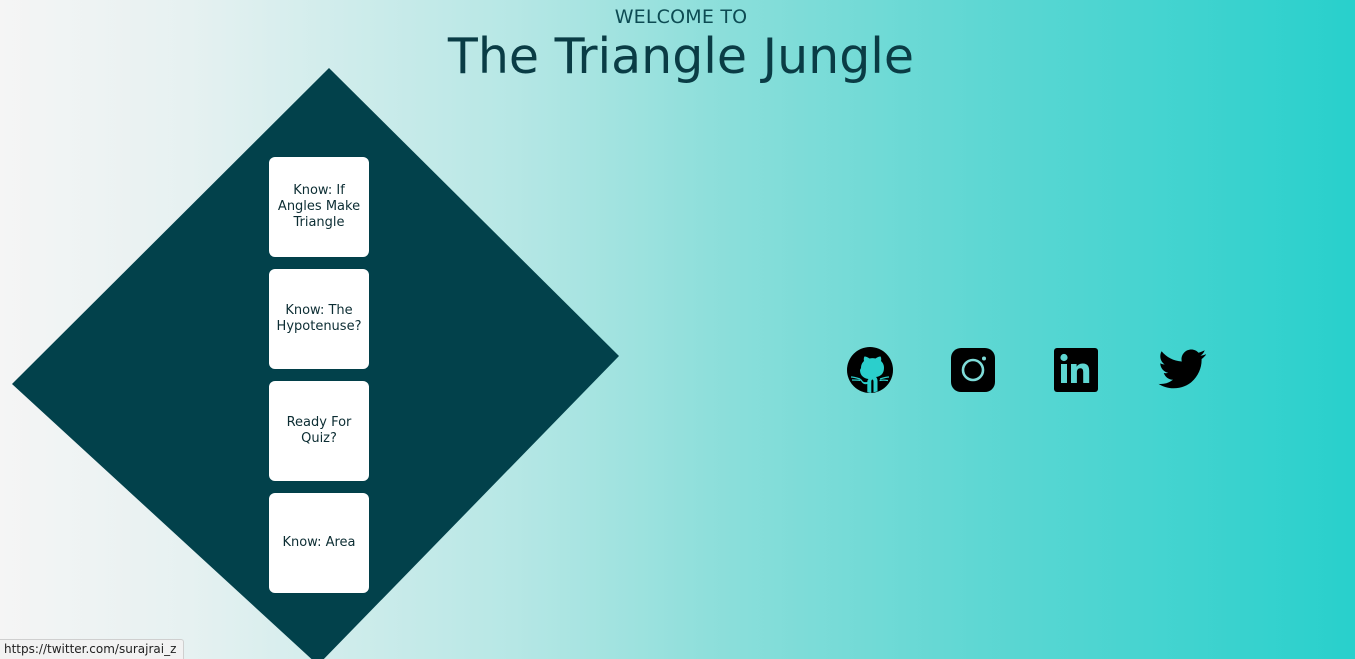 The image size is (1355, 659). I want to click on page-title: The Triangle Jungle, so click(681, 56).